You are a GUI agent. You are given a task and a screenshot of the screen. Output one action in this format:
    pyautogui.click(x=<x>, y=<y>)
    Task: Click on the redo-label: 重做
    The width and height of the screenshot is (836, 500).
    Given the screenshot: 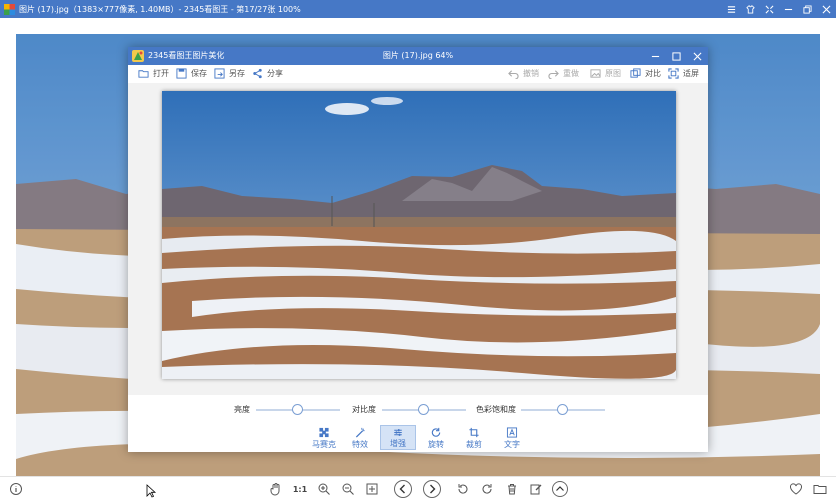 What is the action you would take?
    pyautogui.click(x=571, y=73)
    